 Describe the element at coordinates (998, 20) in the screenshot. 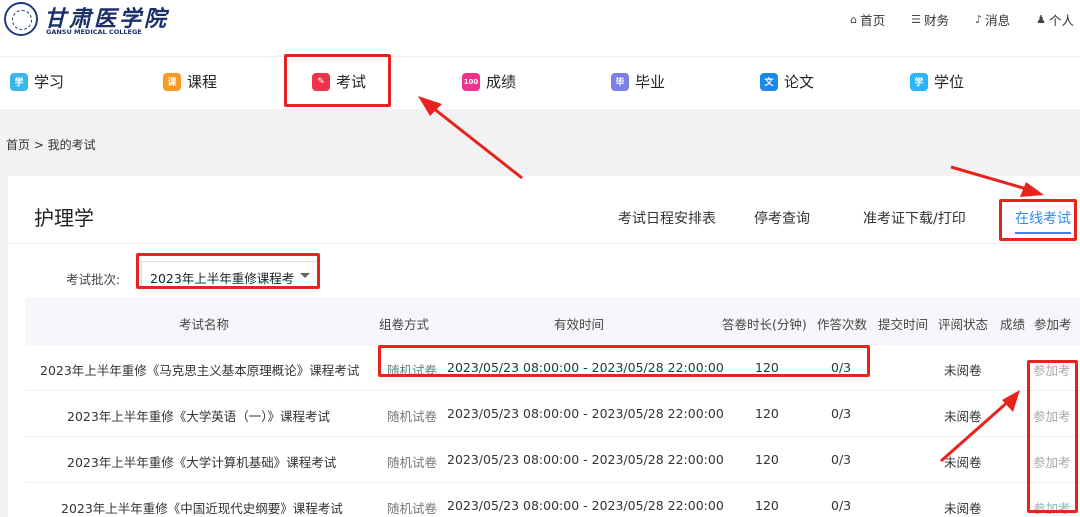

I see `top-link-label: 消息` at that location.